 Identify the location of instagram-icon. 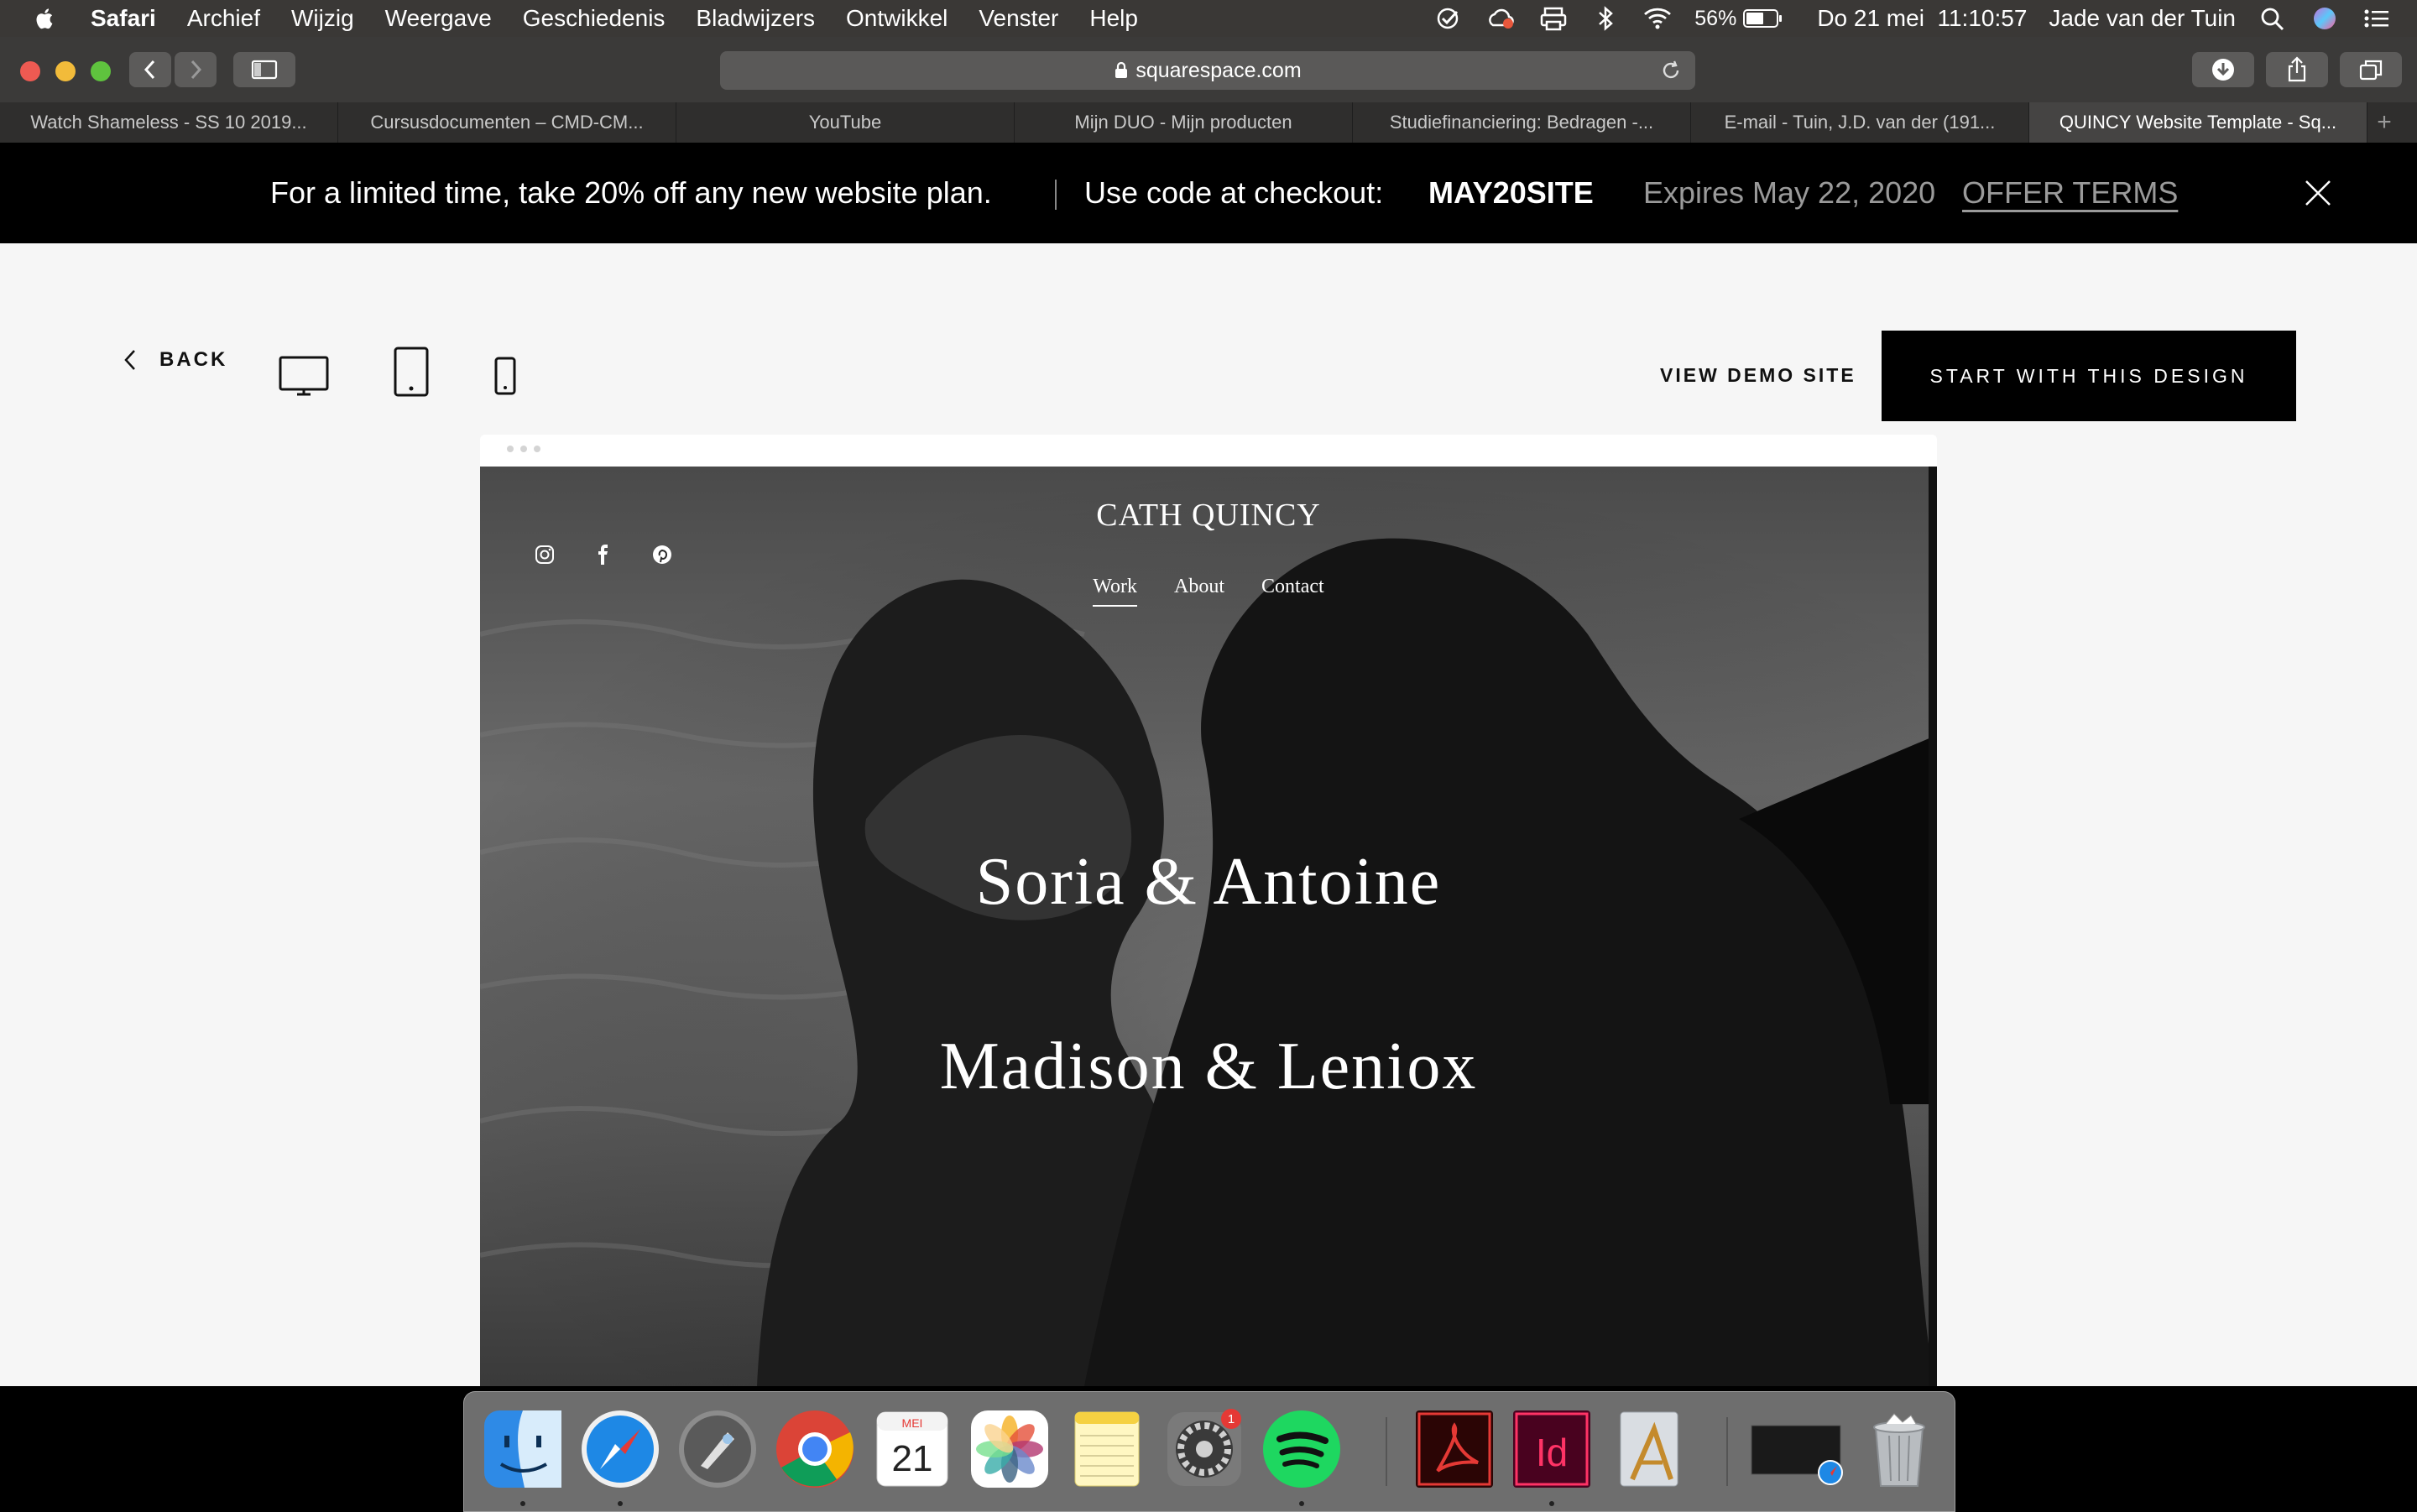
(545, 555).